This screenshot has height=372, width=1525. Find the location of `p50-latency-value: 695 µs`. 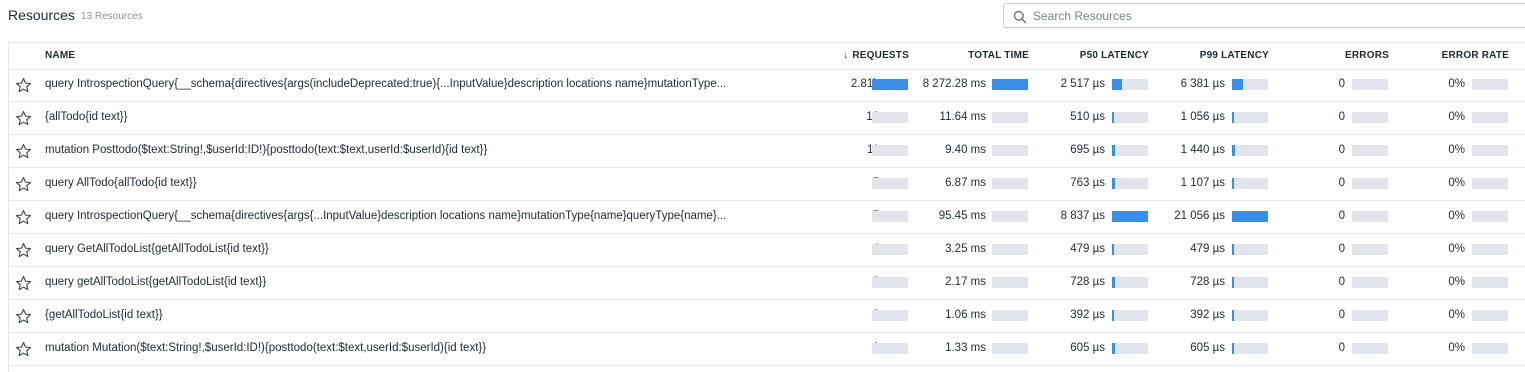

p50-latency-value: 695 µs is located at coordinates (1087, 150).